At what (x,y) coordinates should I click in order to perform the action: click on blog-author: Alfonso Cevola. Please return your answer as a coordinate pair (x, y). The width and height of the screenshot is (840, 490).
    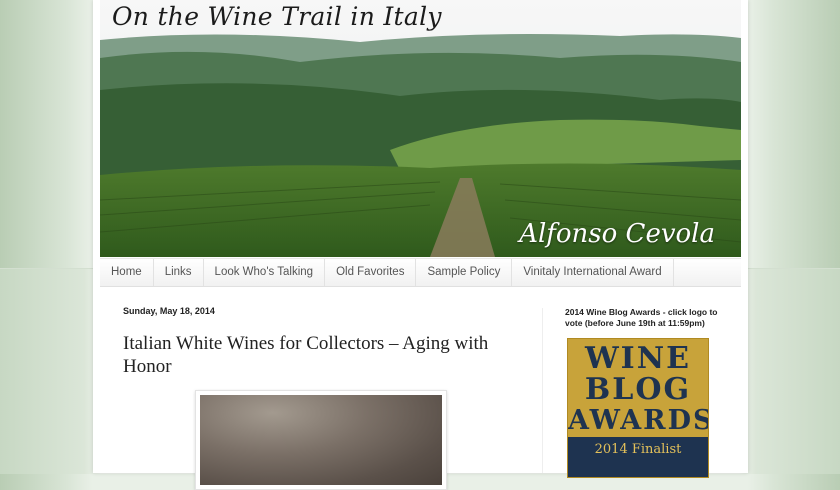
    Looking at the image, I should click on (617, 234).